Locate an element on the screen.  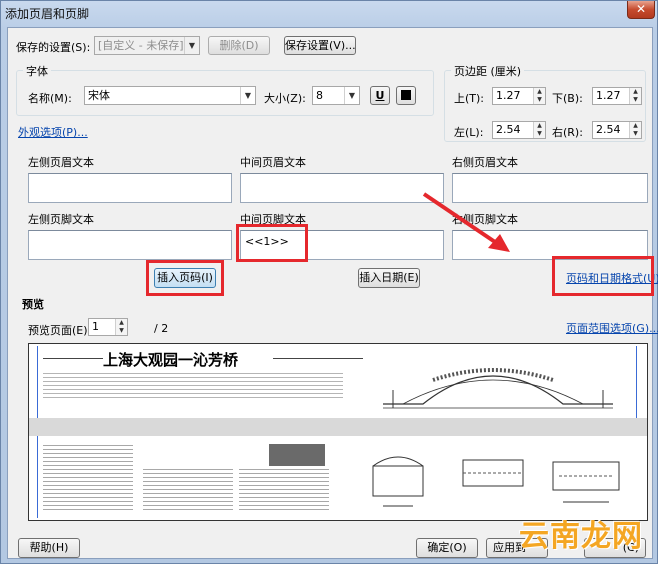
margin-left-label: 左(L): is located at coordinates (469, 132).